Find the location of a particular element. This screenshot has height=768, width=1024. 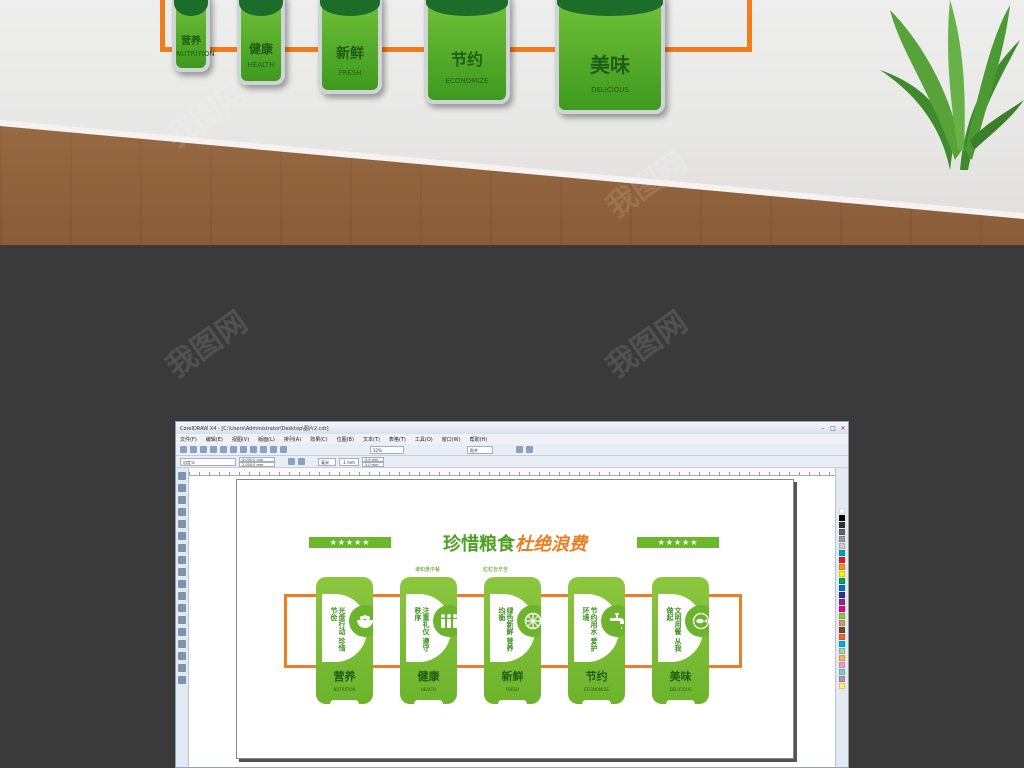

minimize-button: – is located at coordinates (823, 428).